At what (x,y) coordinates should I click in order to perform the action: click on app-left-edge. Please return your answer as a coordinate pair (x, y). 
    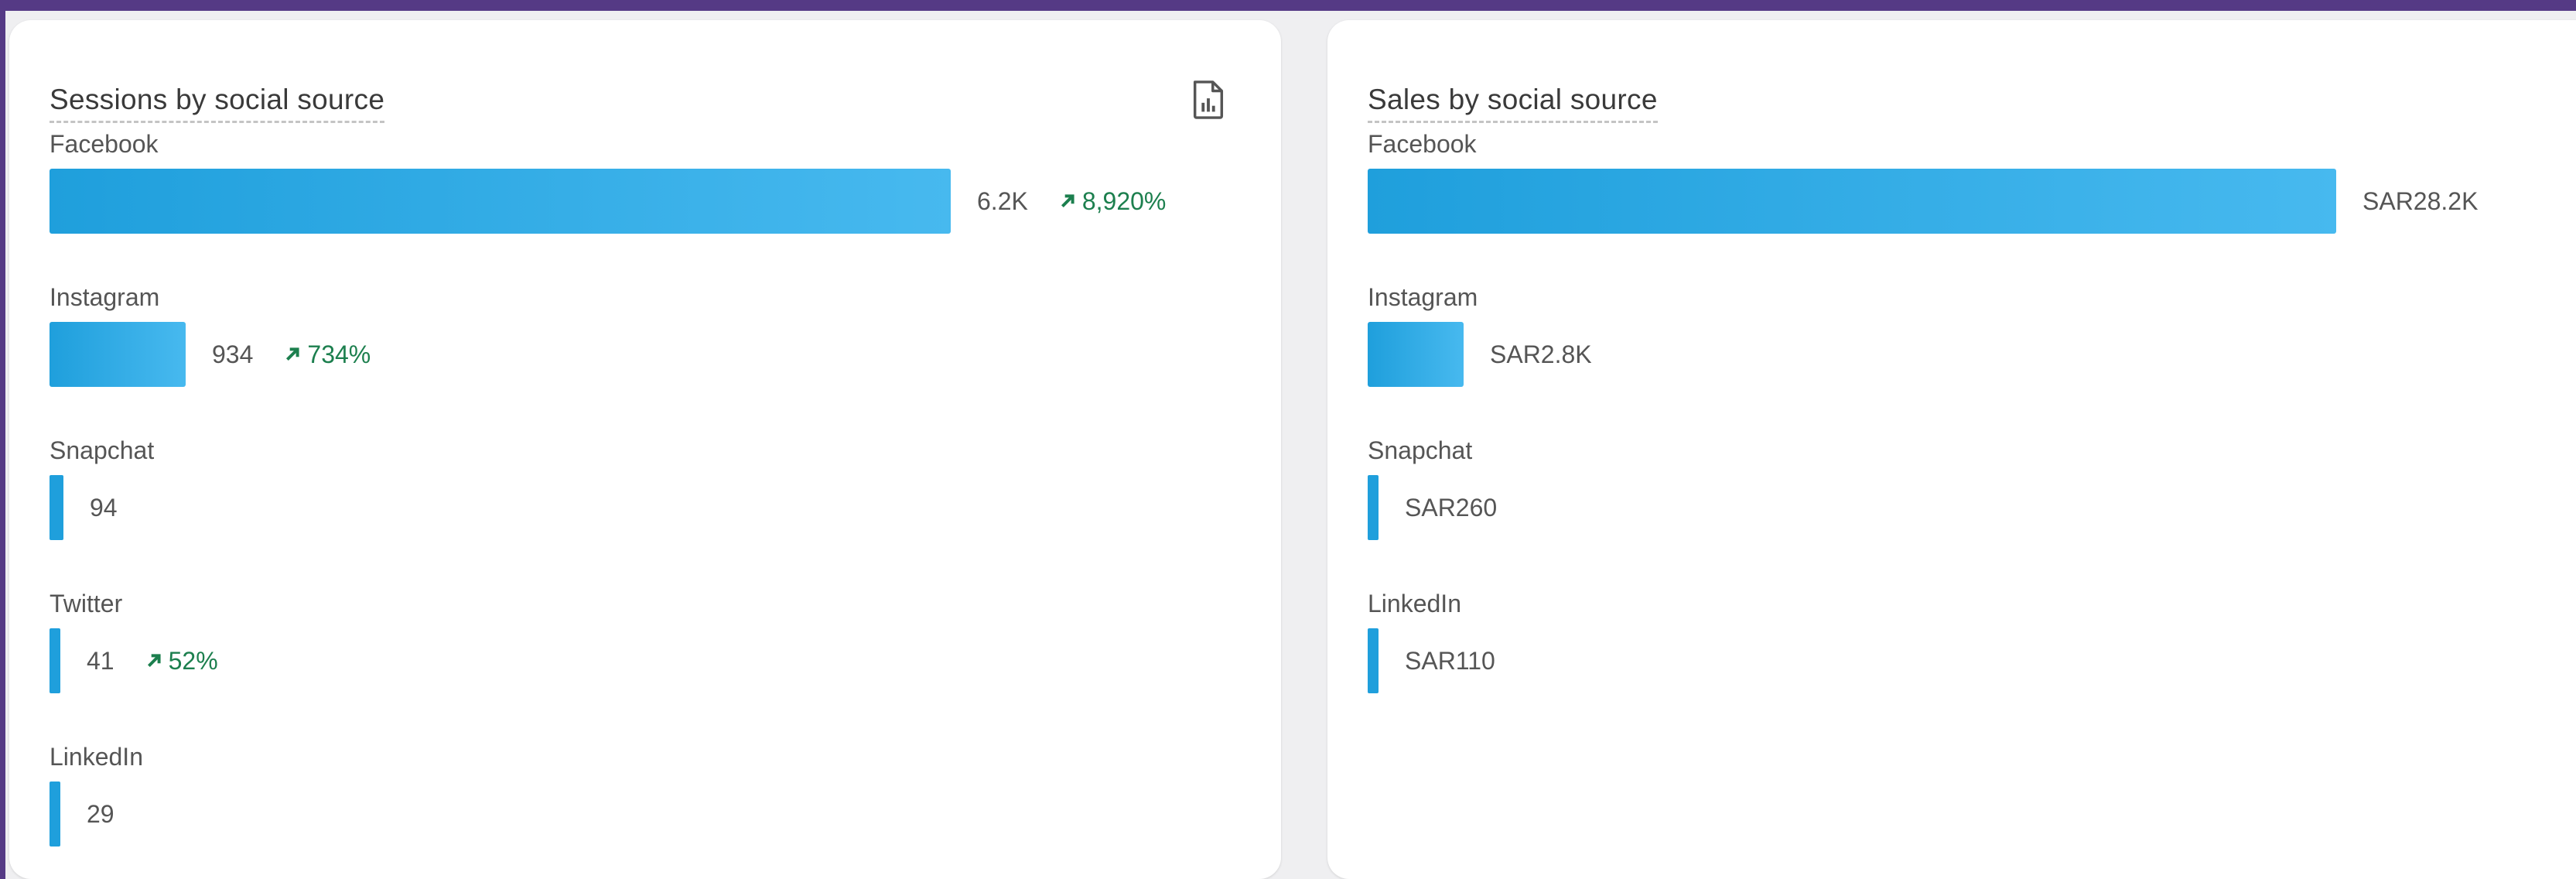
    Looking at the image, I should click on (2, 440).